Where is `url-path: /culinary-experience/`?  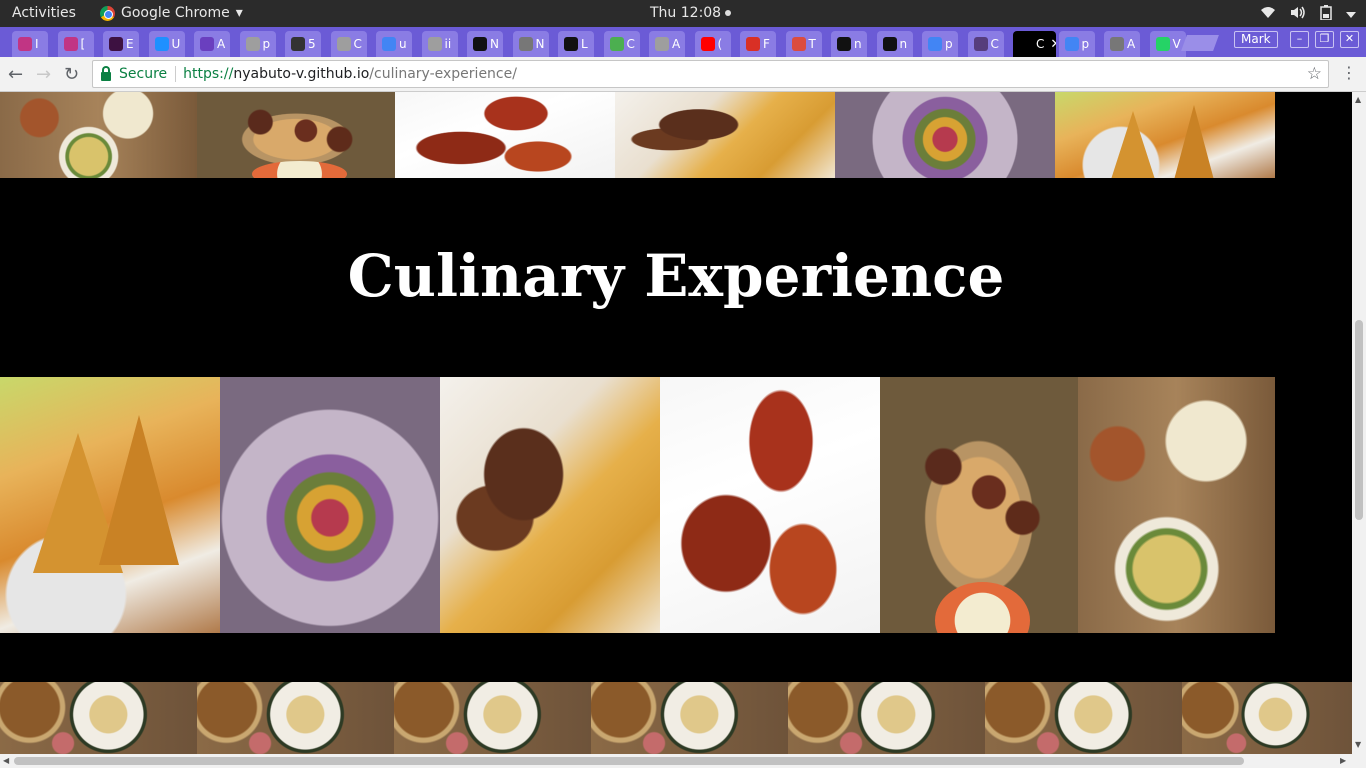 url-path: /culinary-experience/ is located at coordinates (443, 74).